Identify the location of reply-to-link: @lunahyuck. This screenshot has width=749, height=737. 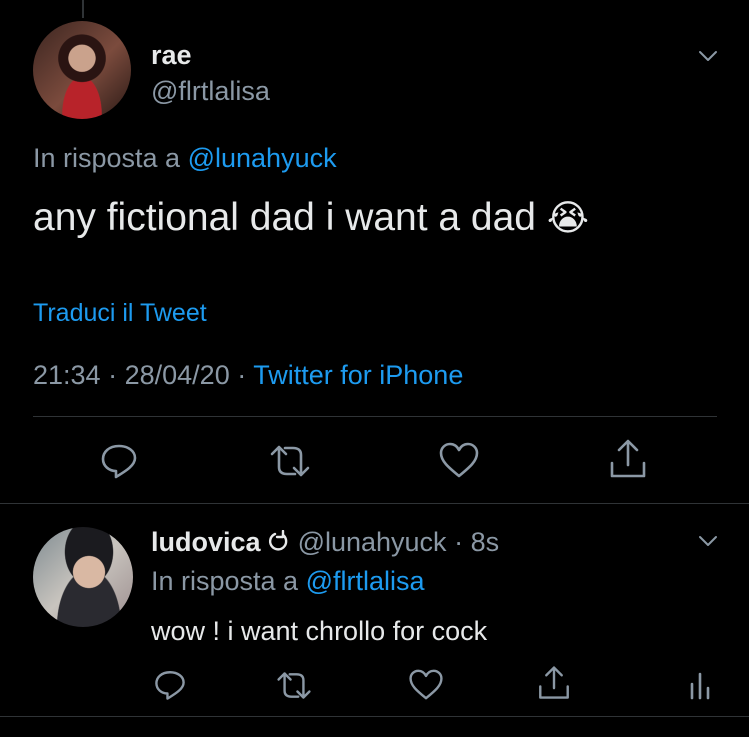
(262, 158).